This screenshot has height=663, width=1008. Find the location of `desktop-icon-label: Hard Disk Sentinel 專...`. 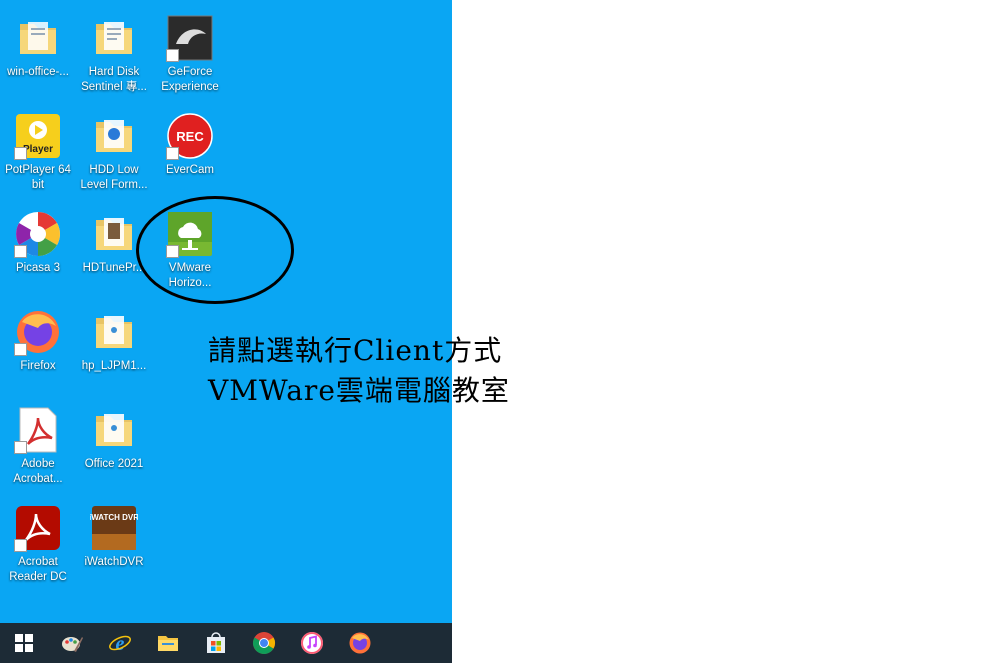

desktop-icon-label: Hard Disk Sentinel 專... is located at coordinates (114, 79).